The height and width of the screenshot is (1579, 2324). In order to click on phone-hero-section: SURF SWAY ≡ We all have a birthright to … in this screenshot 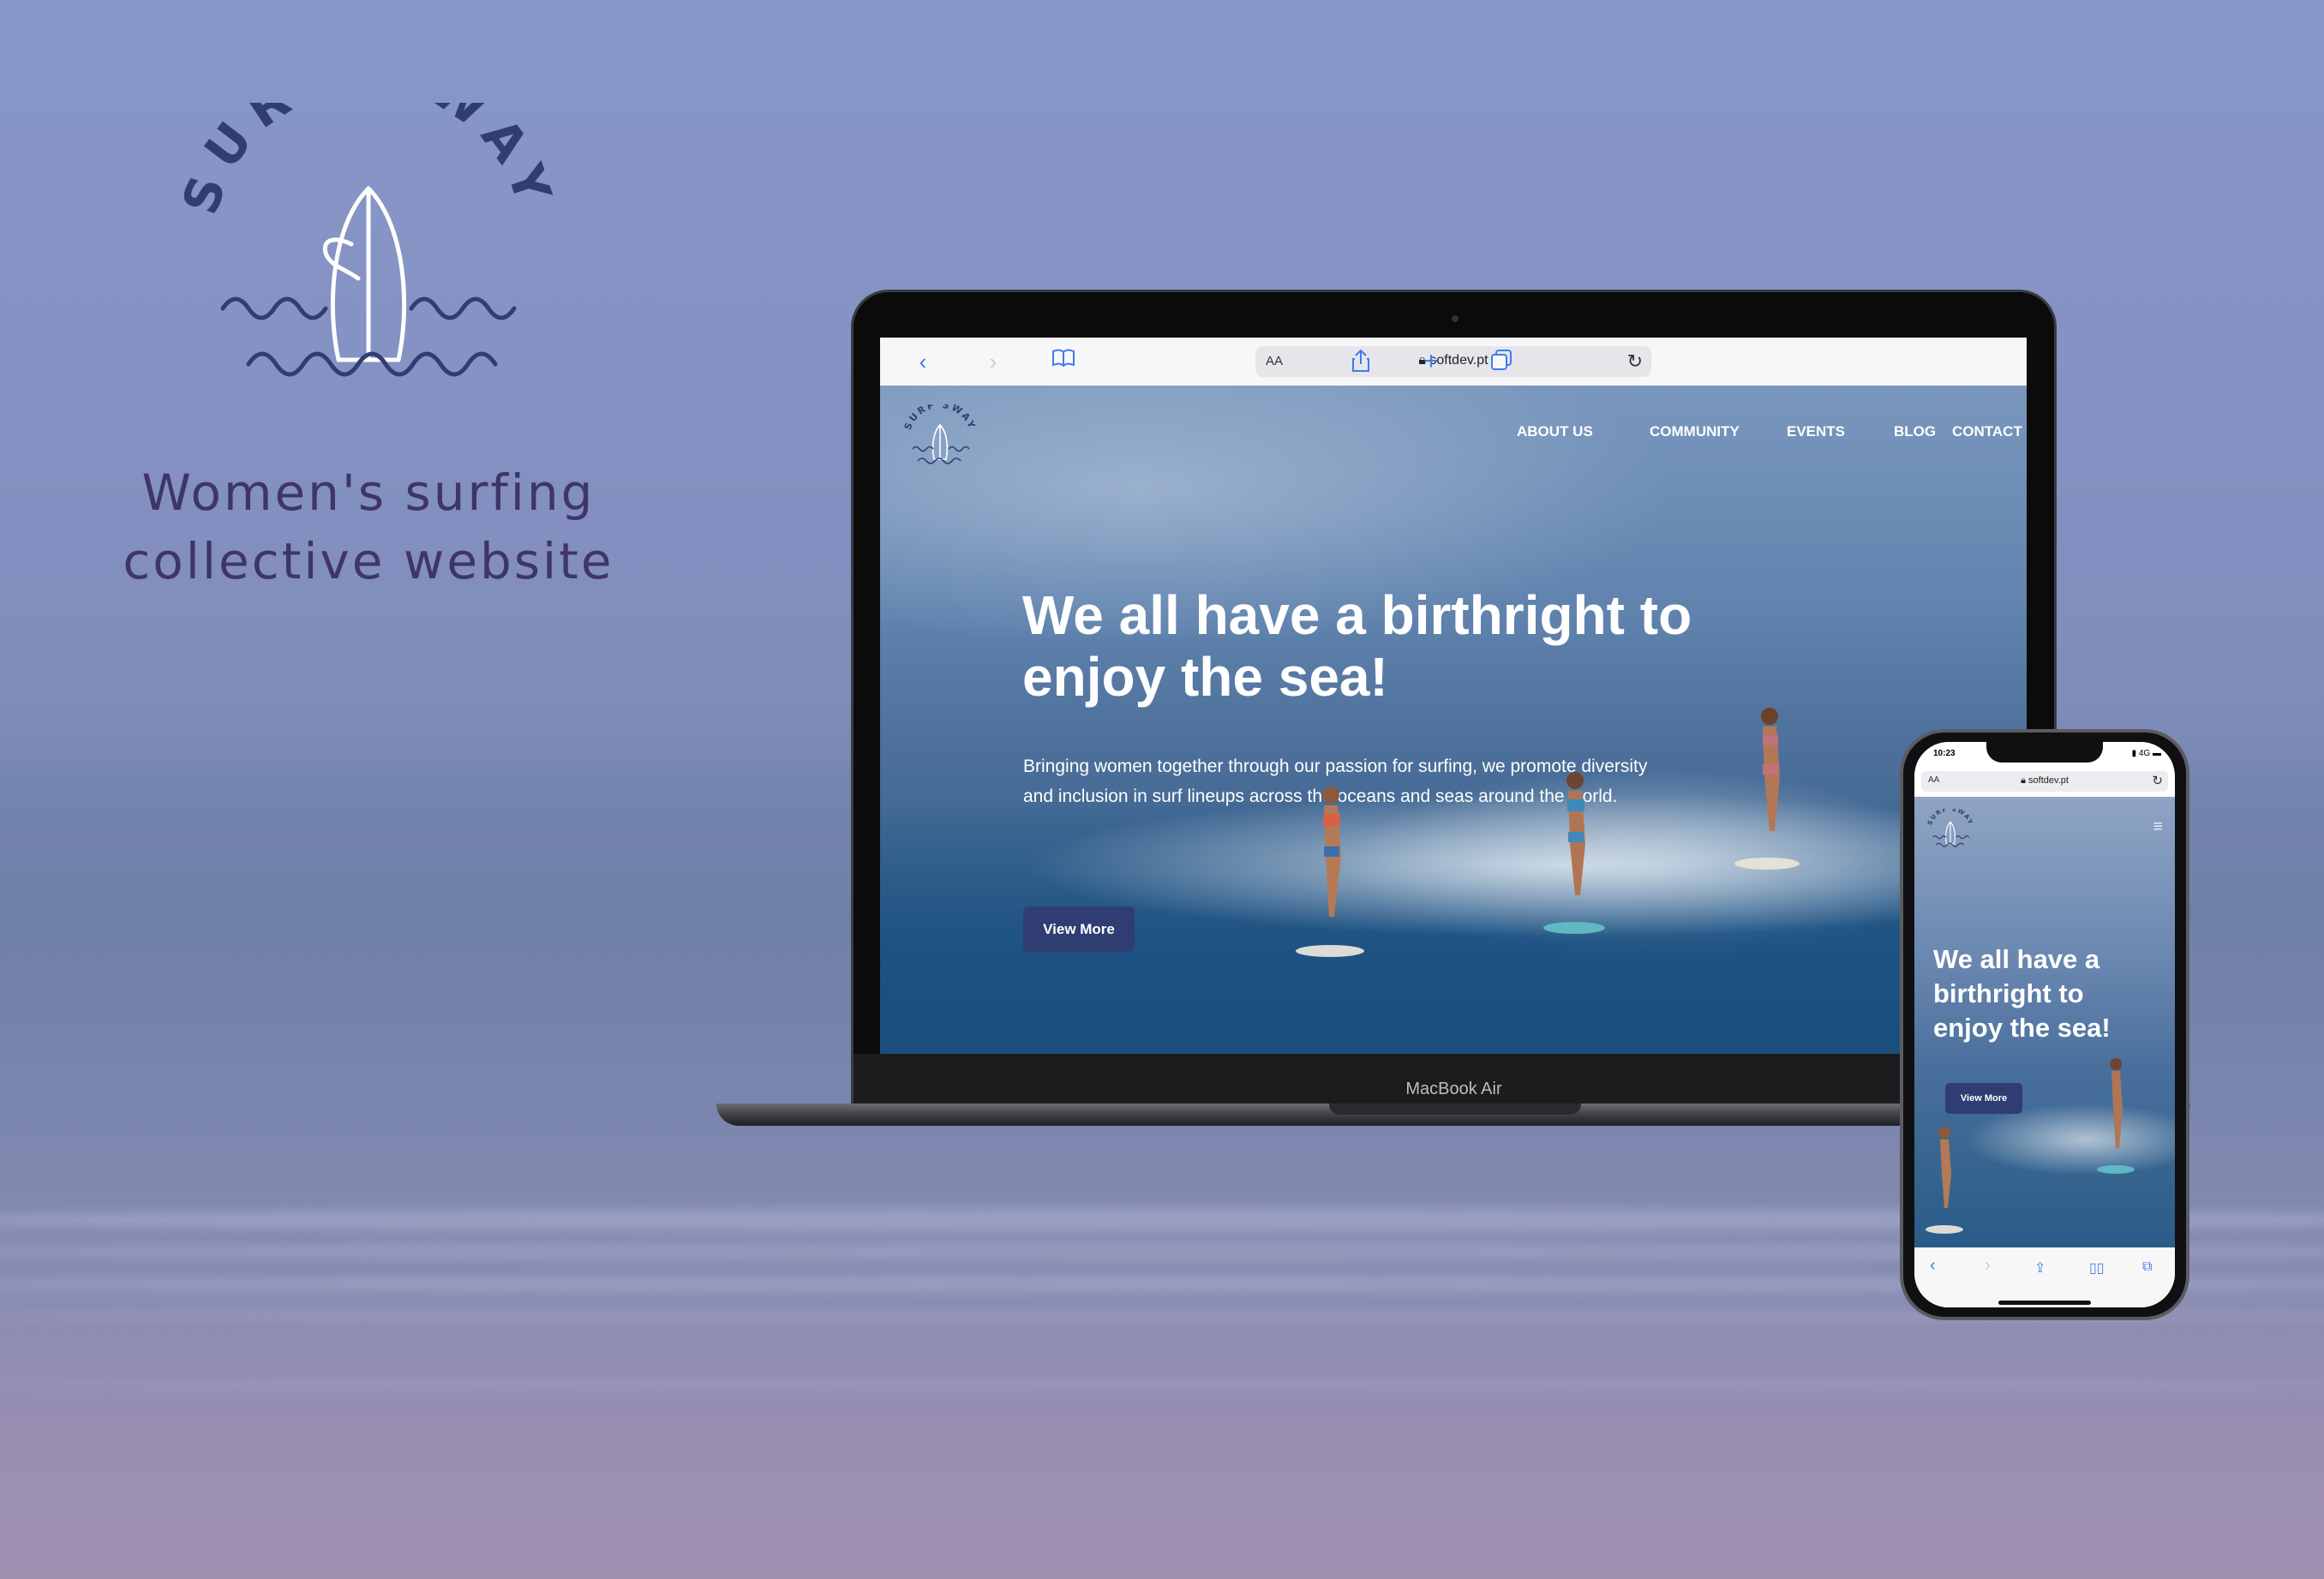, I will do `click(2044, 1022)`.